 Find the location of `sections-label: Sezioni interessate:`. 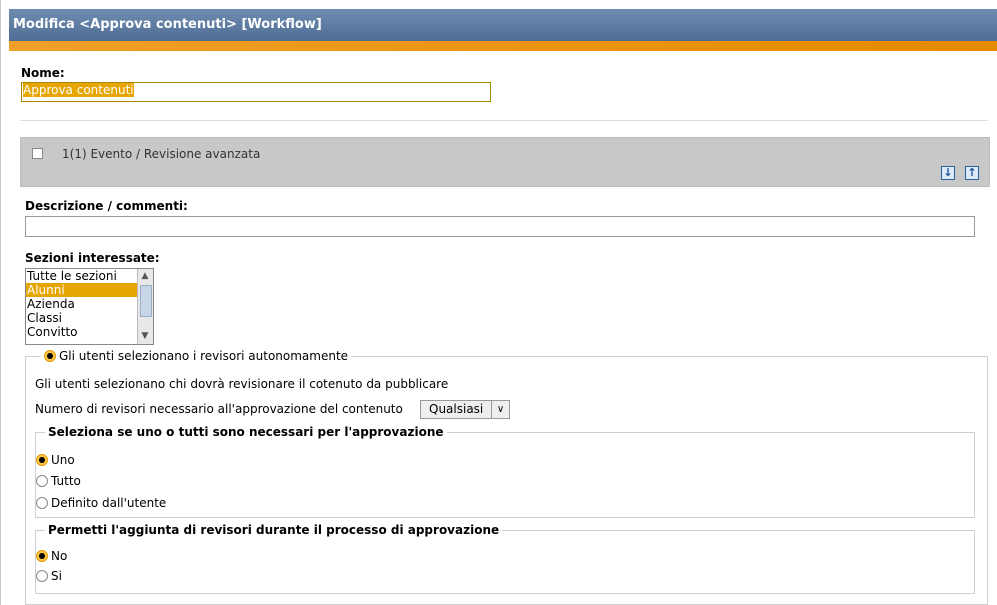

sections-label: Sezioni interessate: is located at coordinates (92, 258).